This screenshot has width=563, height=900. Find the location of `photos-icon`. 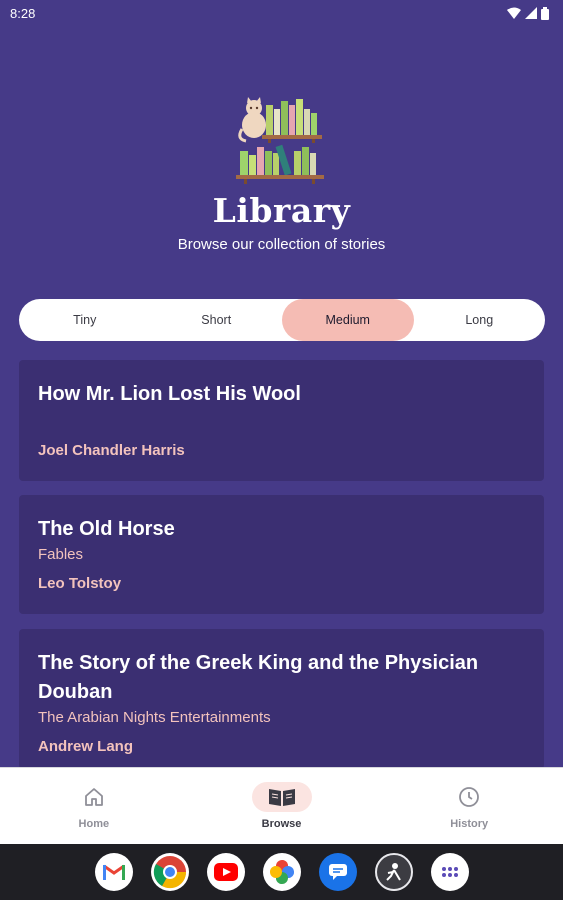

photos-icon is located at coordinates (281, 872).